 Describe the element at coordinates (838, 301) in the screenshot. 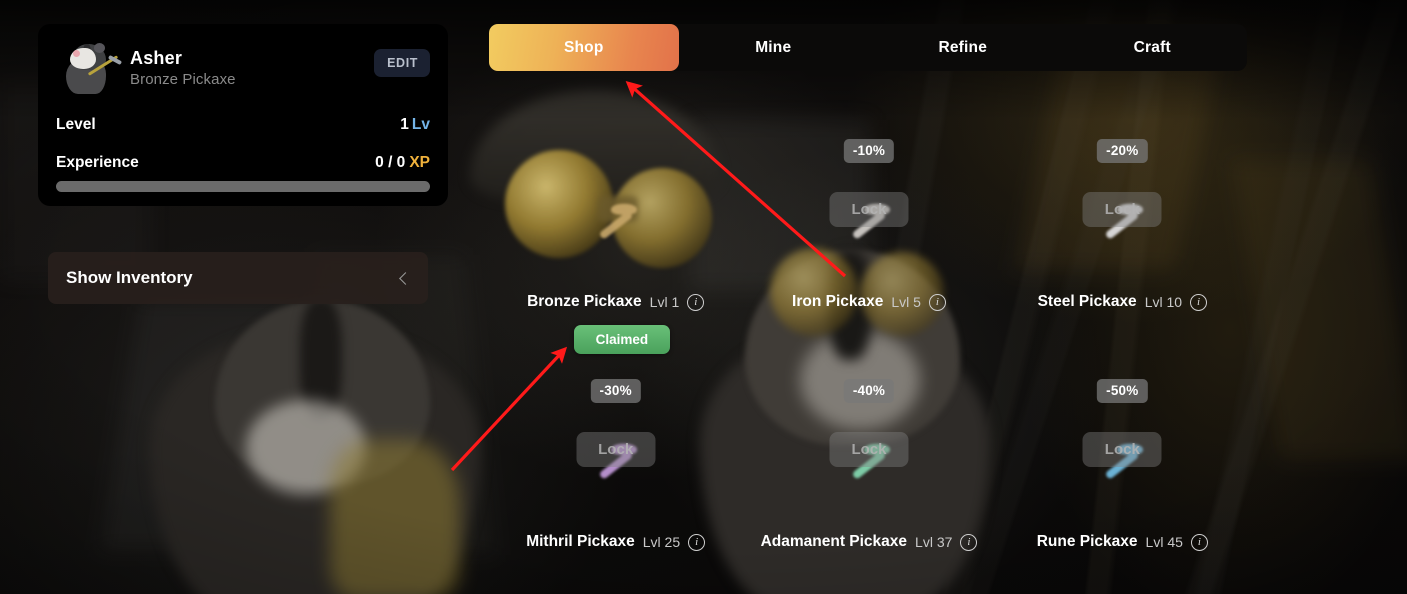

I see `shop-item-name: Iron Pickaxe` at that location.